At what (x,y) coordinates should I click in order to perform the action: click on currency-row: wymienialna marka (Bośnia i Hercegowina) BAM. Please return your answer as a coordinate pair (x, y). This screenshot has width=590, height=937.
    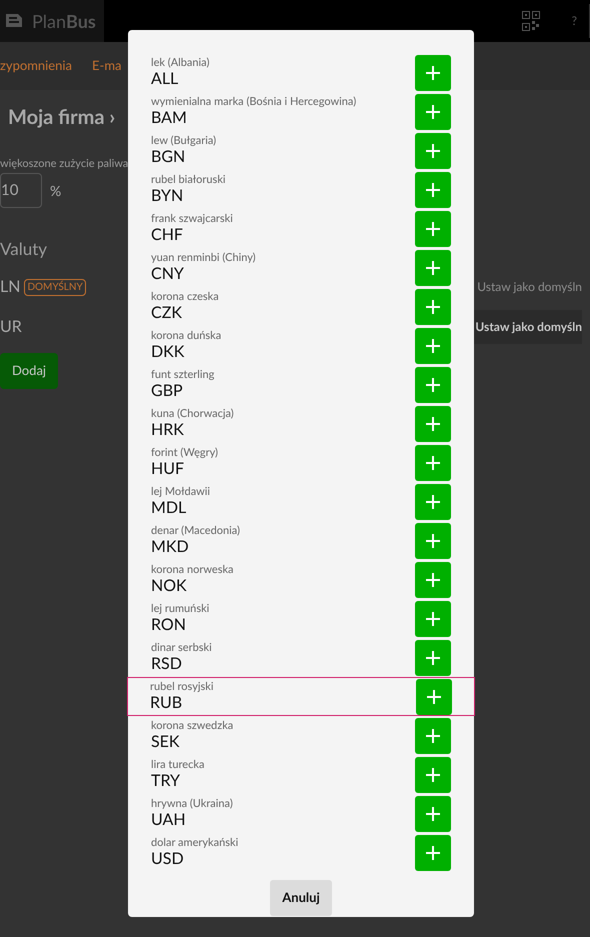
    Looking at the image, I should click on (301, 111).